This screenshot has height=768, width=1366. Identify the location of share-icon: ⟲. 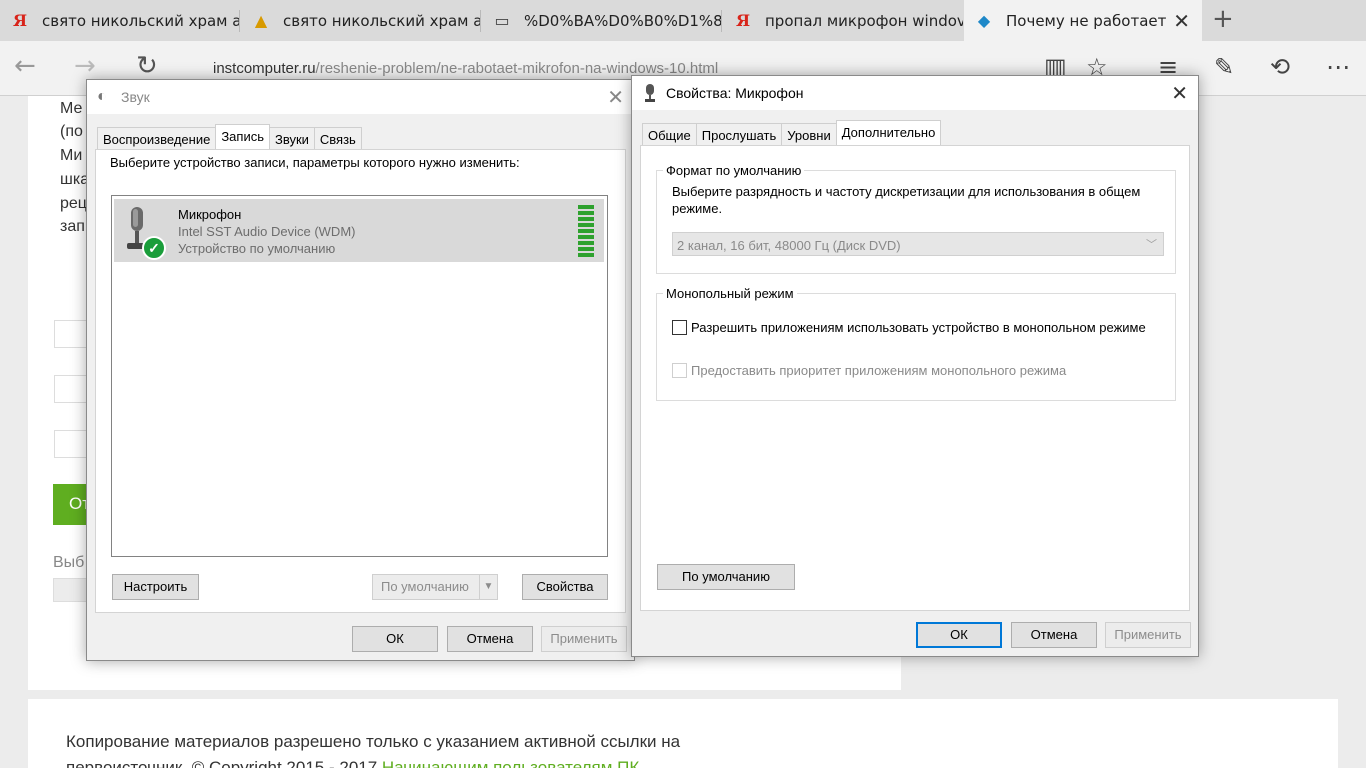
(1280, 67).